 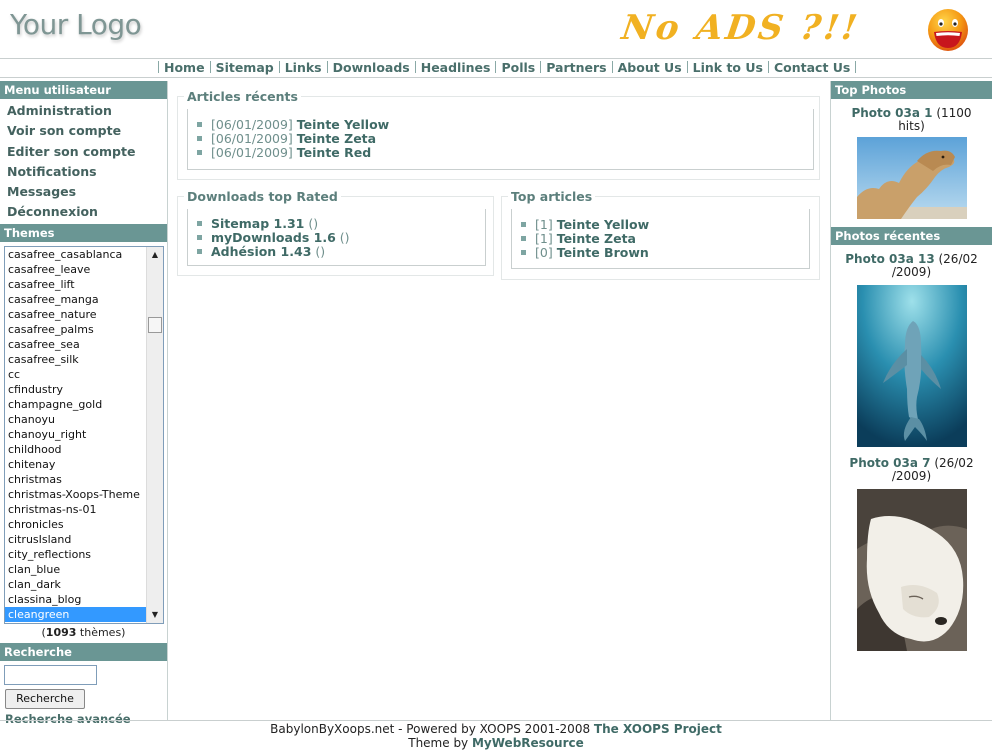 I want to click on recent-photo-caption: Photo 03a 13 (26/02 /2009), so click(x=911, y=266).